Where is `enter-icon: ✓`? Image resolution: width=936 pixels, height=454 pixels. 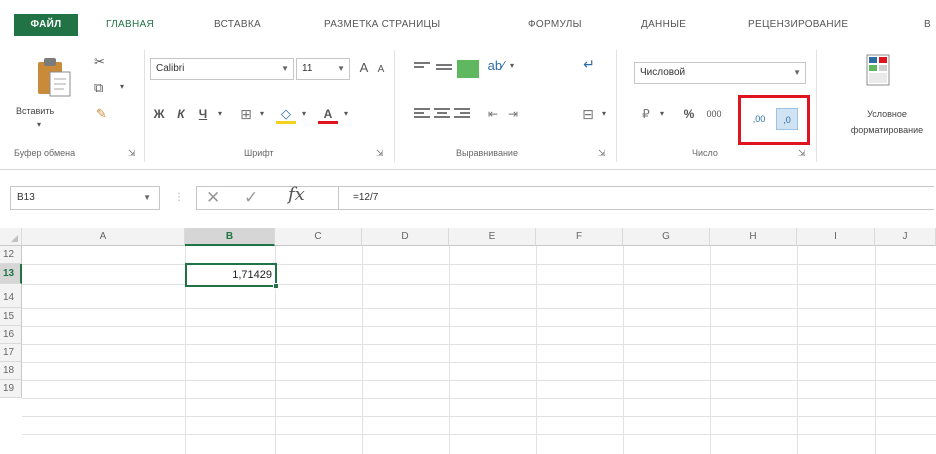
enter-icon: ✓ is located at coordinates (251, 198).